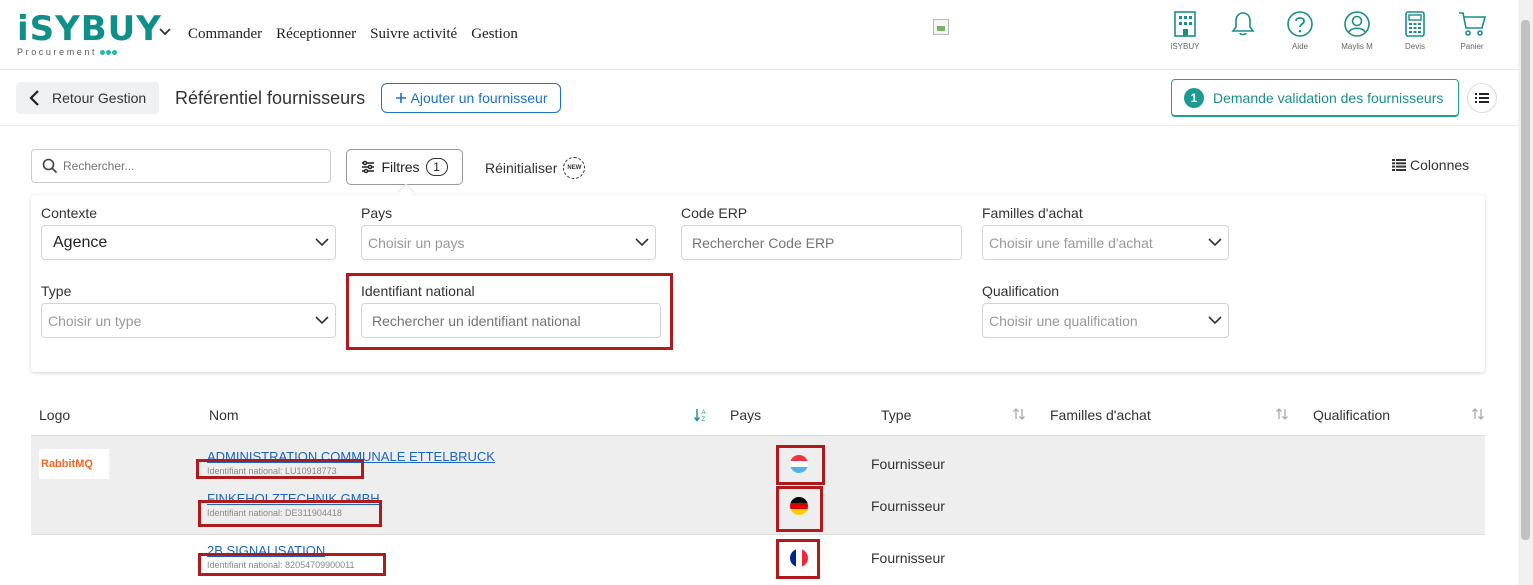  Describe the element at coordinates (714, 213) in the screenshot. I see `code-erp-label: Code ERP` at that location.